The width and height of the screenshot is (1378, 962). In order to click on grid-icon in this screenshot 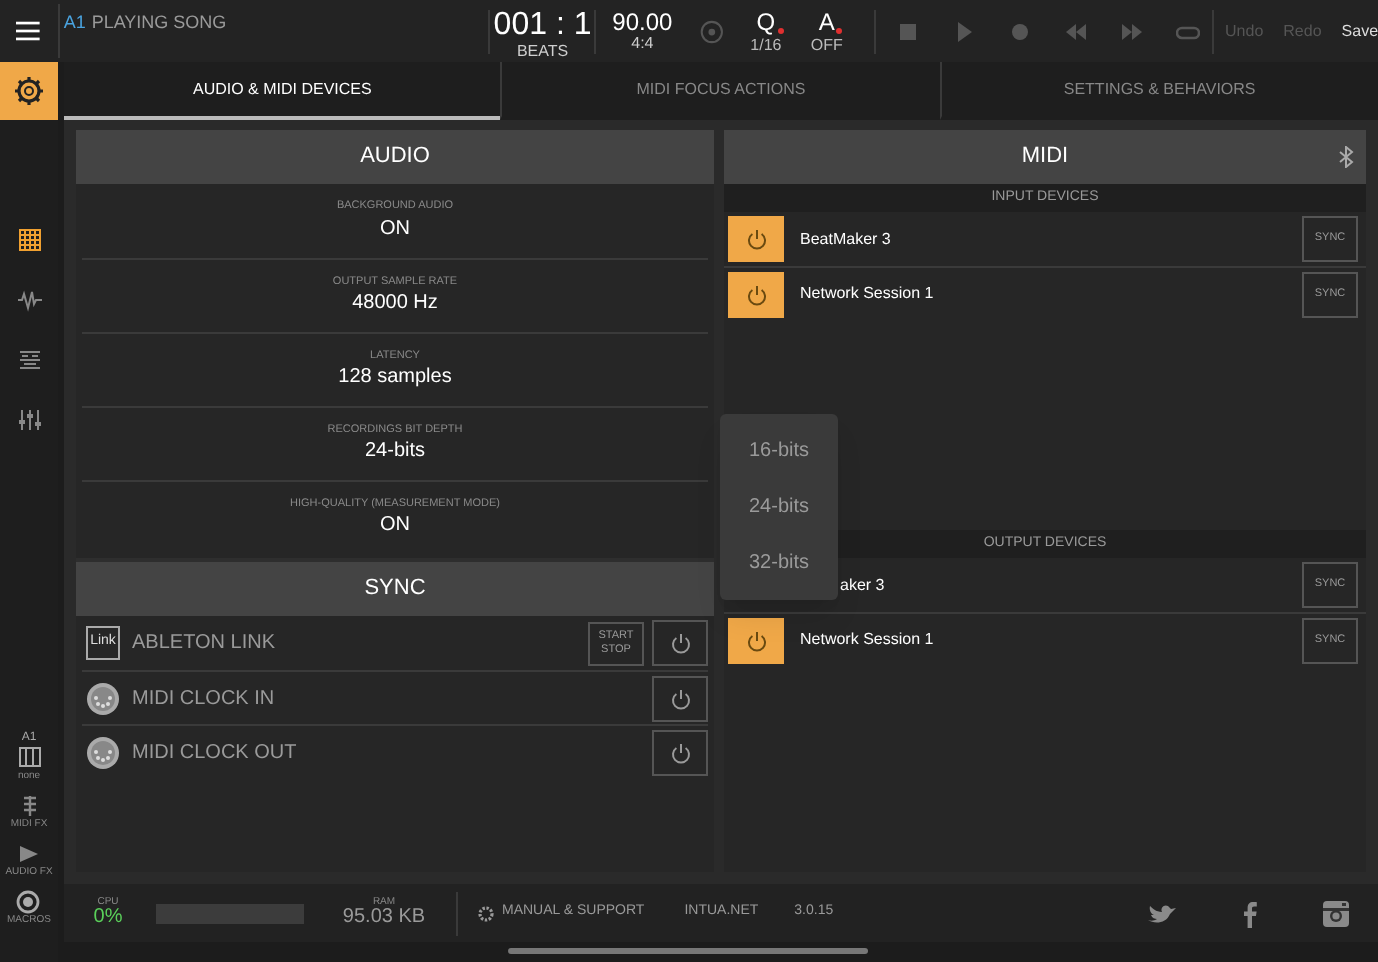, I will do `click(29, 240)`.